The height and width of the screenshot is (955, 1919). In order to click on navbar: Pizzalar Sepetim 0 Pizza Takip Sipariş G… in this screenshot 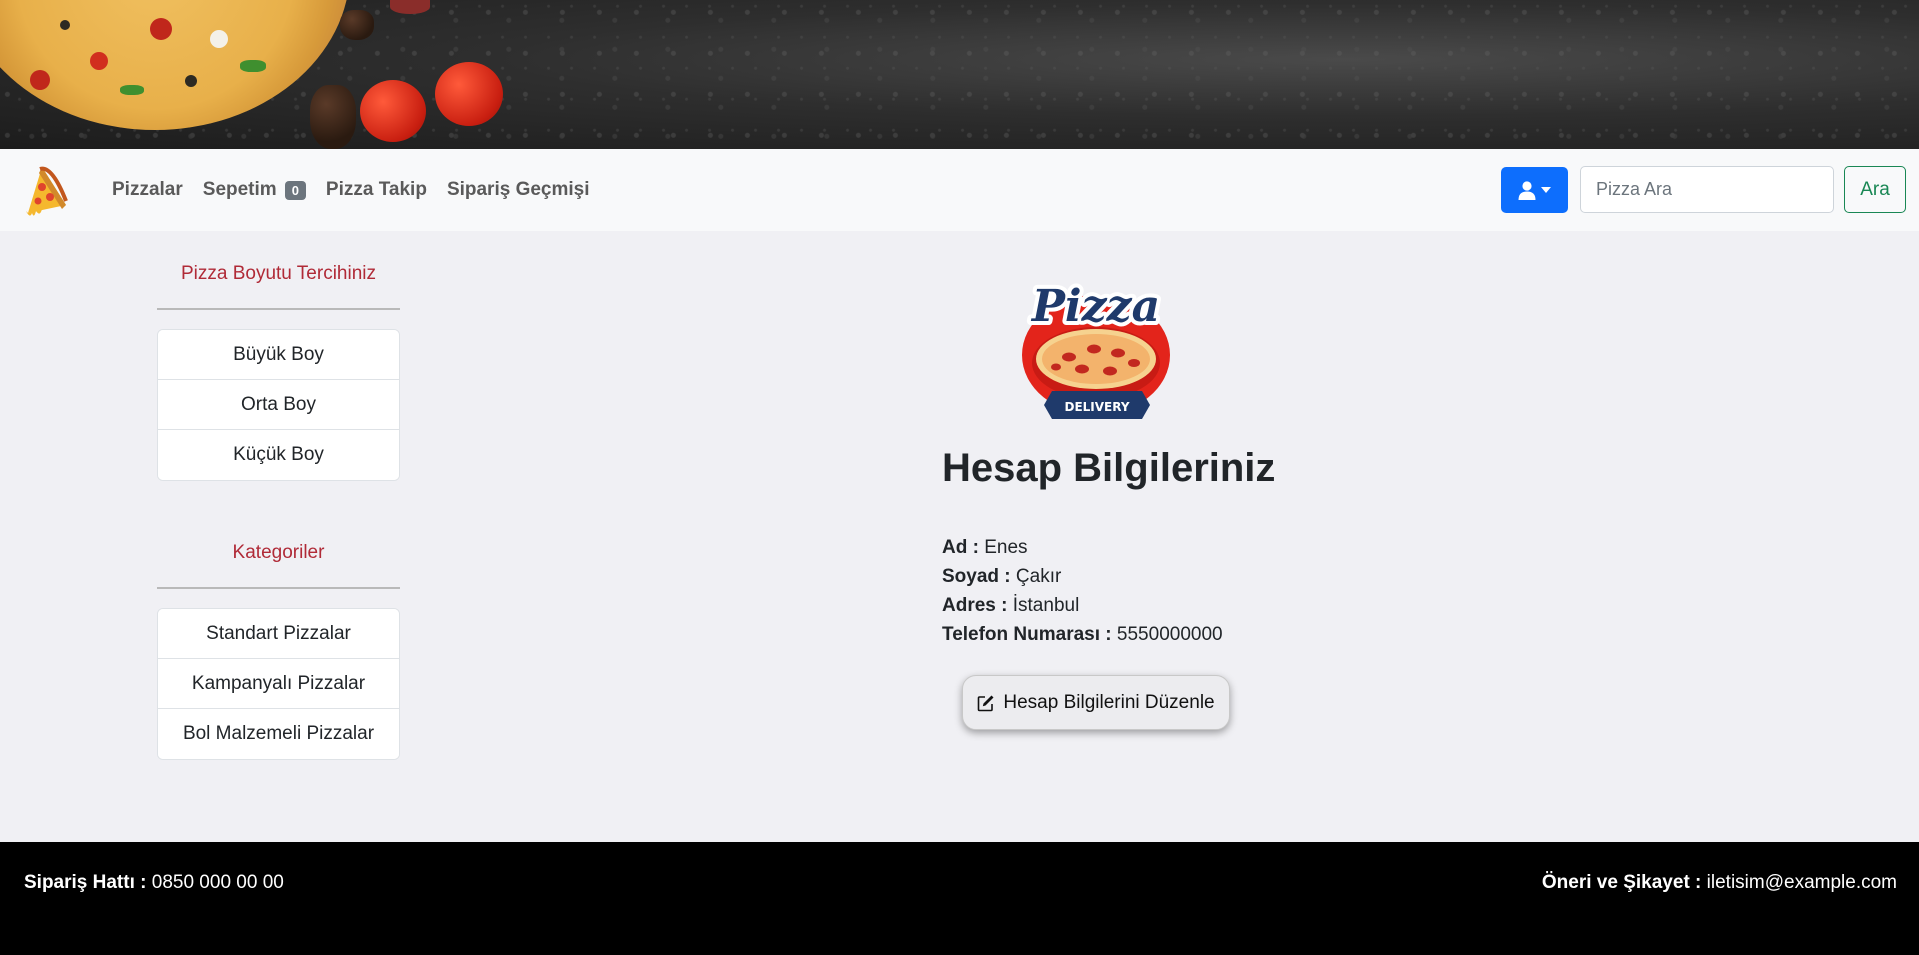, I will do `click(959, 190)`.